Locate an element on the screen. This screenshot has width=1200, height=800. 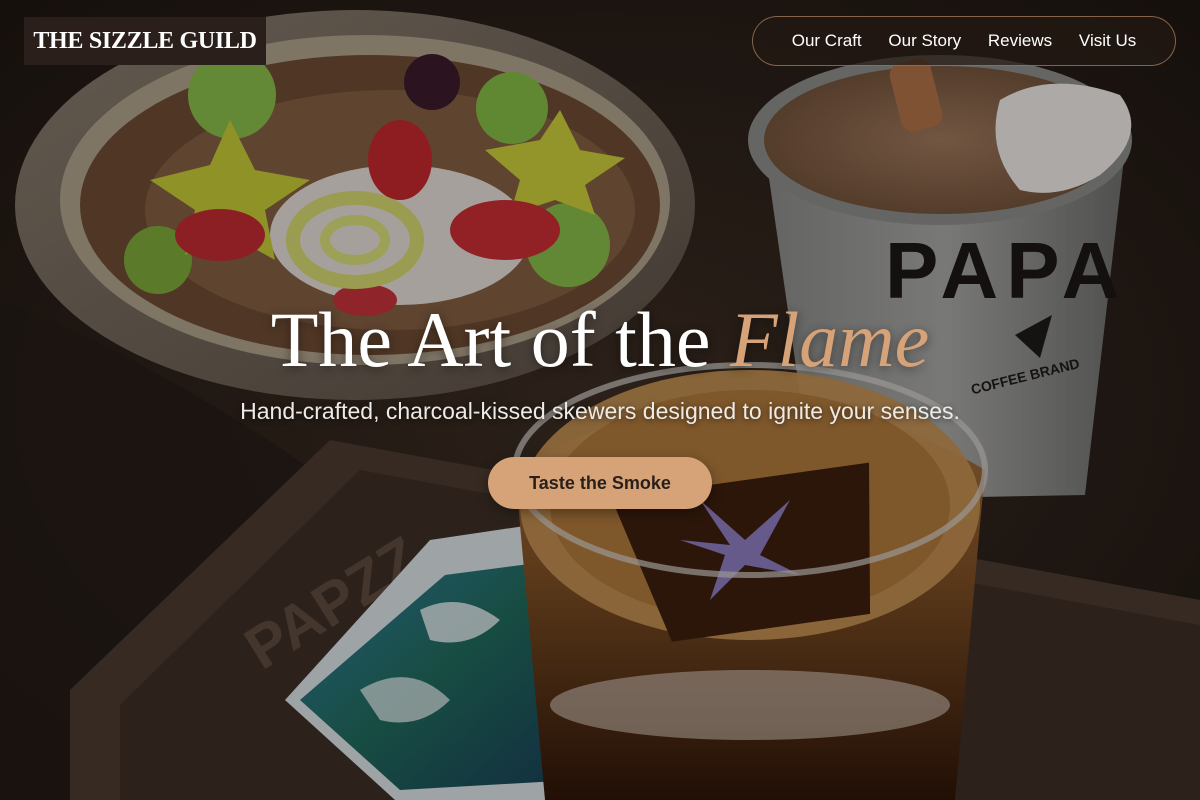
hero-title-main: The Art of the is located at coordinates (500, 339).